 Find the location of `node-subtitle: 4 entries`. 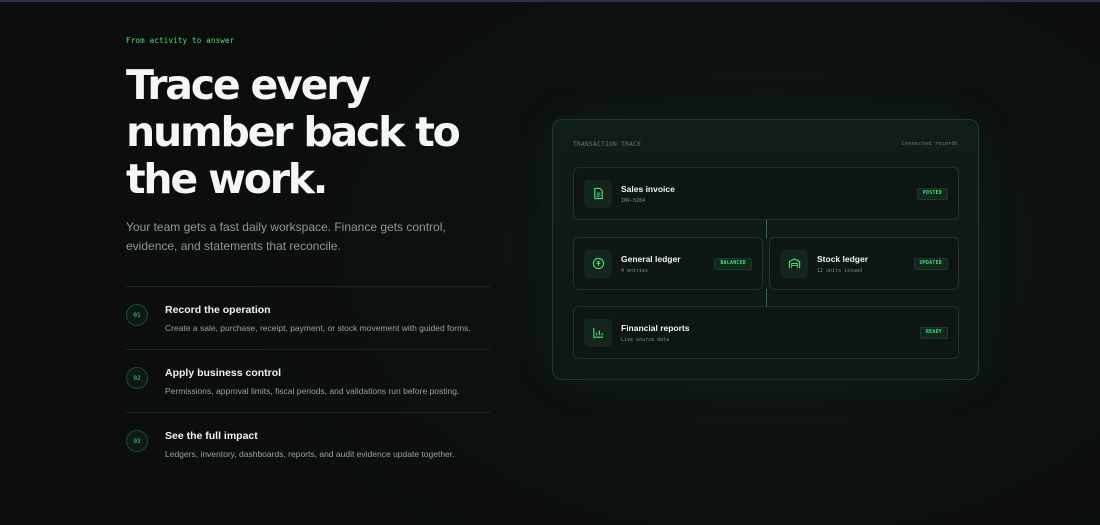

node-subtitle: 4 entries is located at coordinates (635, 270).